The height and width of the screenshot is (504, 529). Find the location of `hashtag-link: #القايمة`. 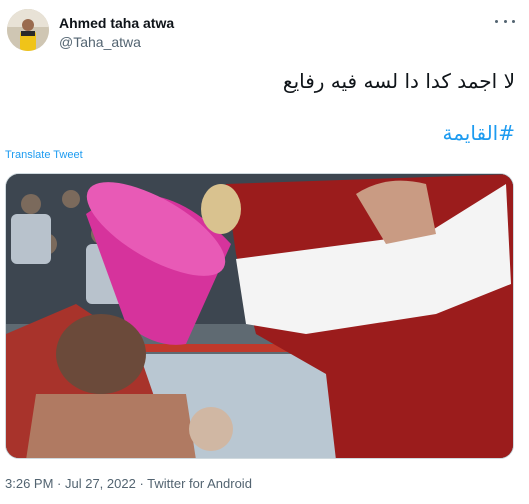

hashtag-link: #القايمة is located at coordinates (479, 133).